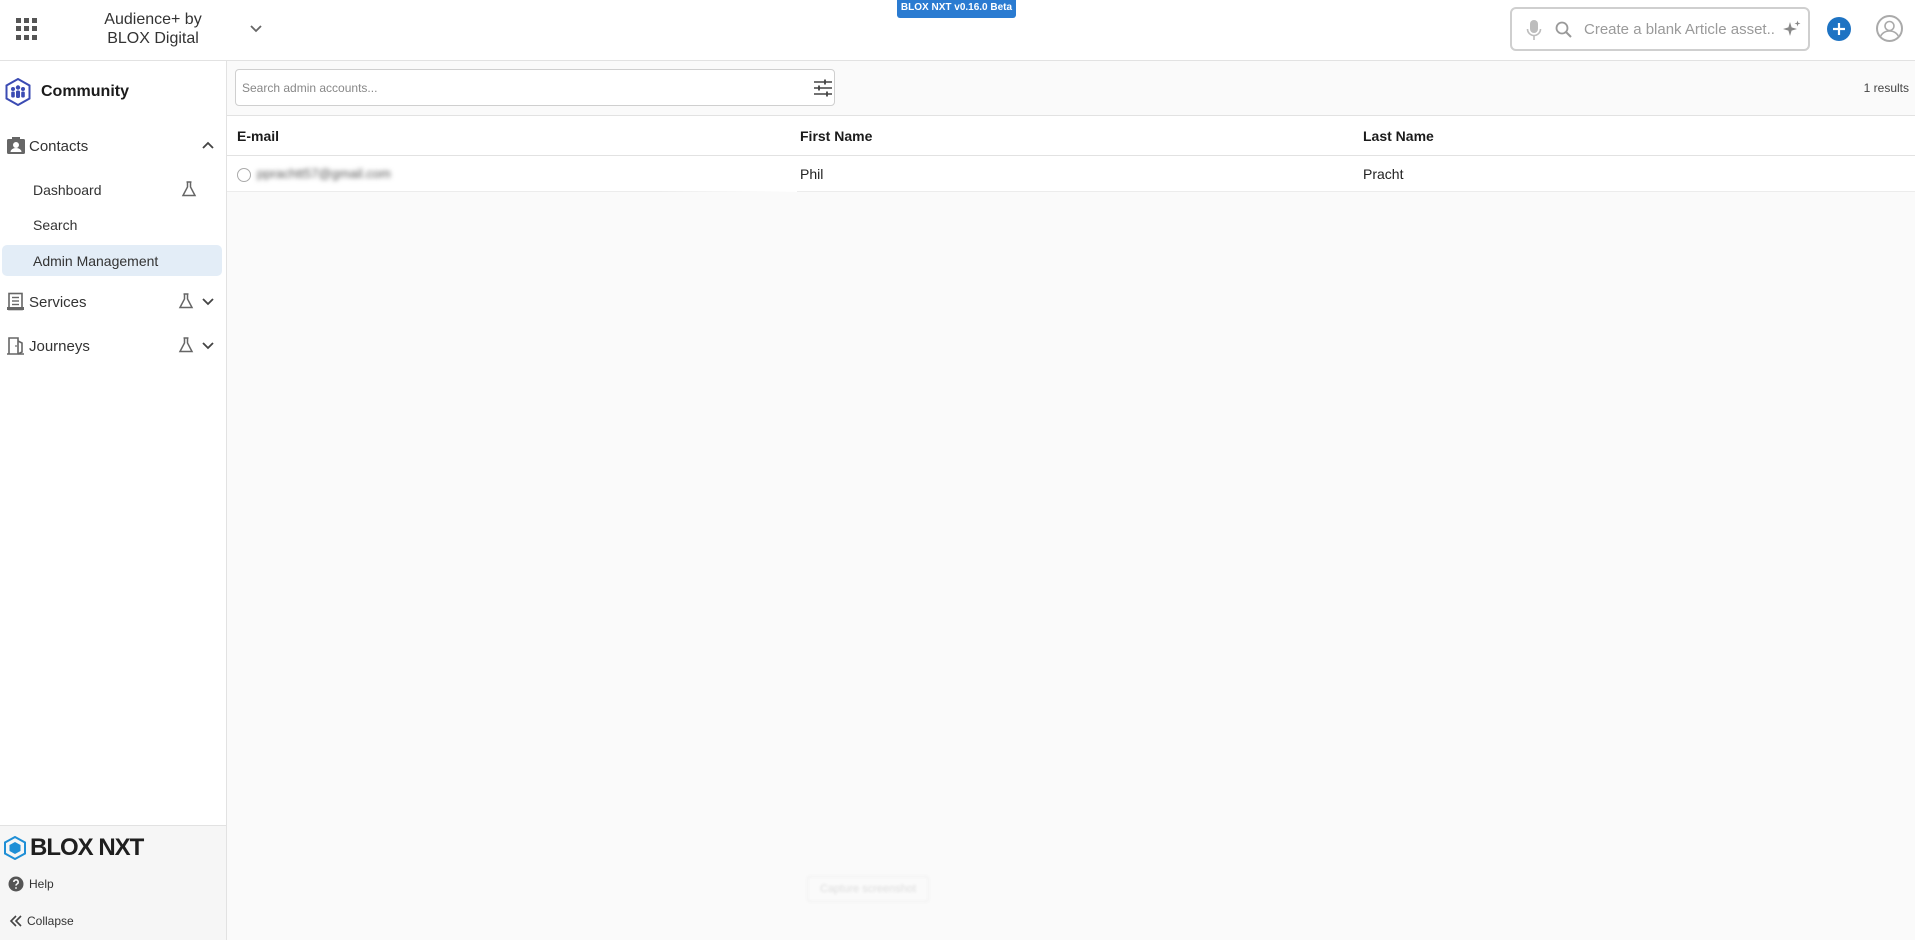 This screenshot has height=940, width=1915. I want to click on blox-nxt-logo: BLOX NXT, so click(74, 848).